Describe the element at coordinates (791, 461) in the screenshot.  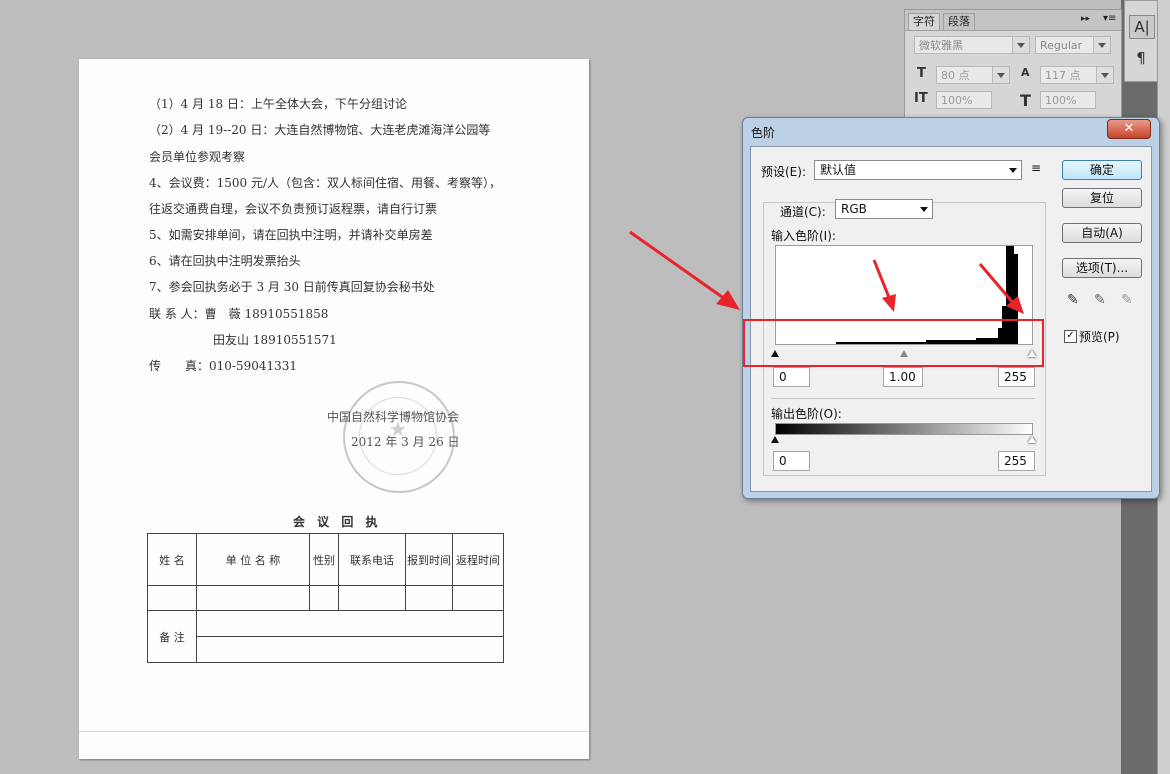
I see `output-black-field: 0` at that location.